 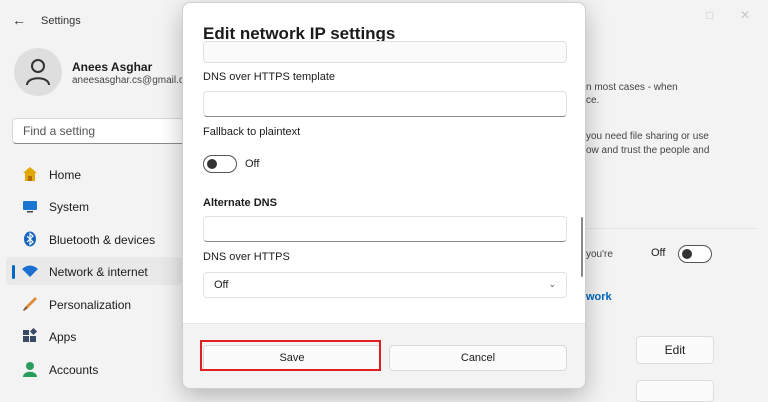 I want to click on doh-template-label: DNS over HTTPS template, so click(x=269, y=77).